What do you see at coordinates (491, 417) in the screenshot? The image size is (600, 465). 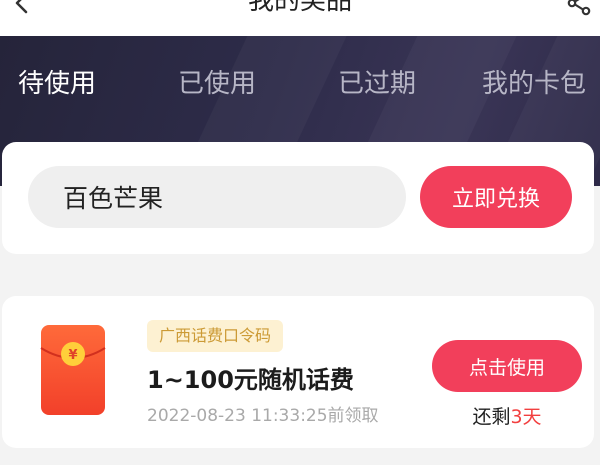 I see `remaining-prefix: 还剩` at bounding box center [491, 417].